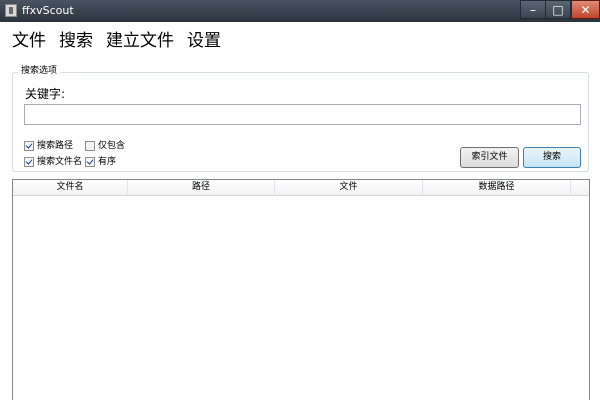 This screenshot has height=400, width=600. I want to click on search-path-checkbox: 搜索路径, so click(48, 146).